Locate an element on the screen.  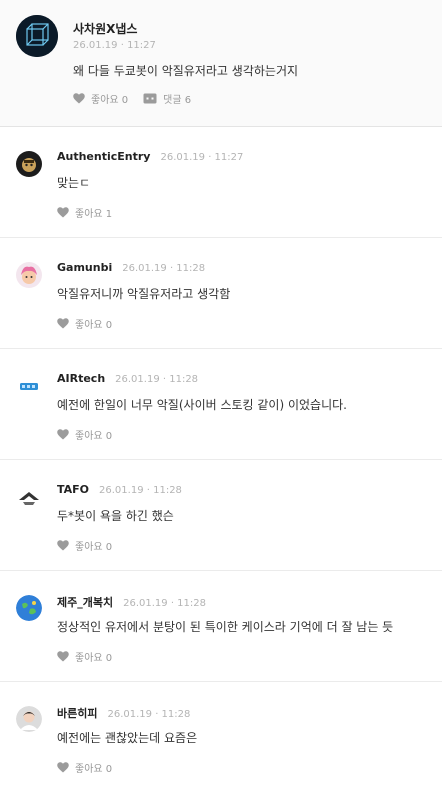
post-author-avatar is located at coordinates (37, 36).